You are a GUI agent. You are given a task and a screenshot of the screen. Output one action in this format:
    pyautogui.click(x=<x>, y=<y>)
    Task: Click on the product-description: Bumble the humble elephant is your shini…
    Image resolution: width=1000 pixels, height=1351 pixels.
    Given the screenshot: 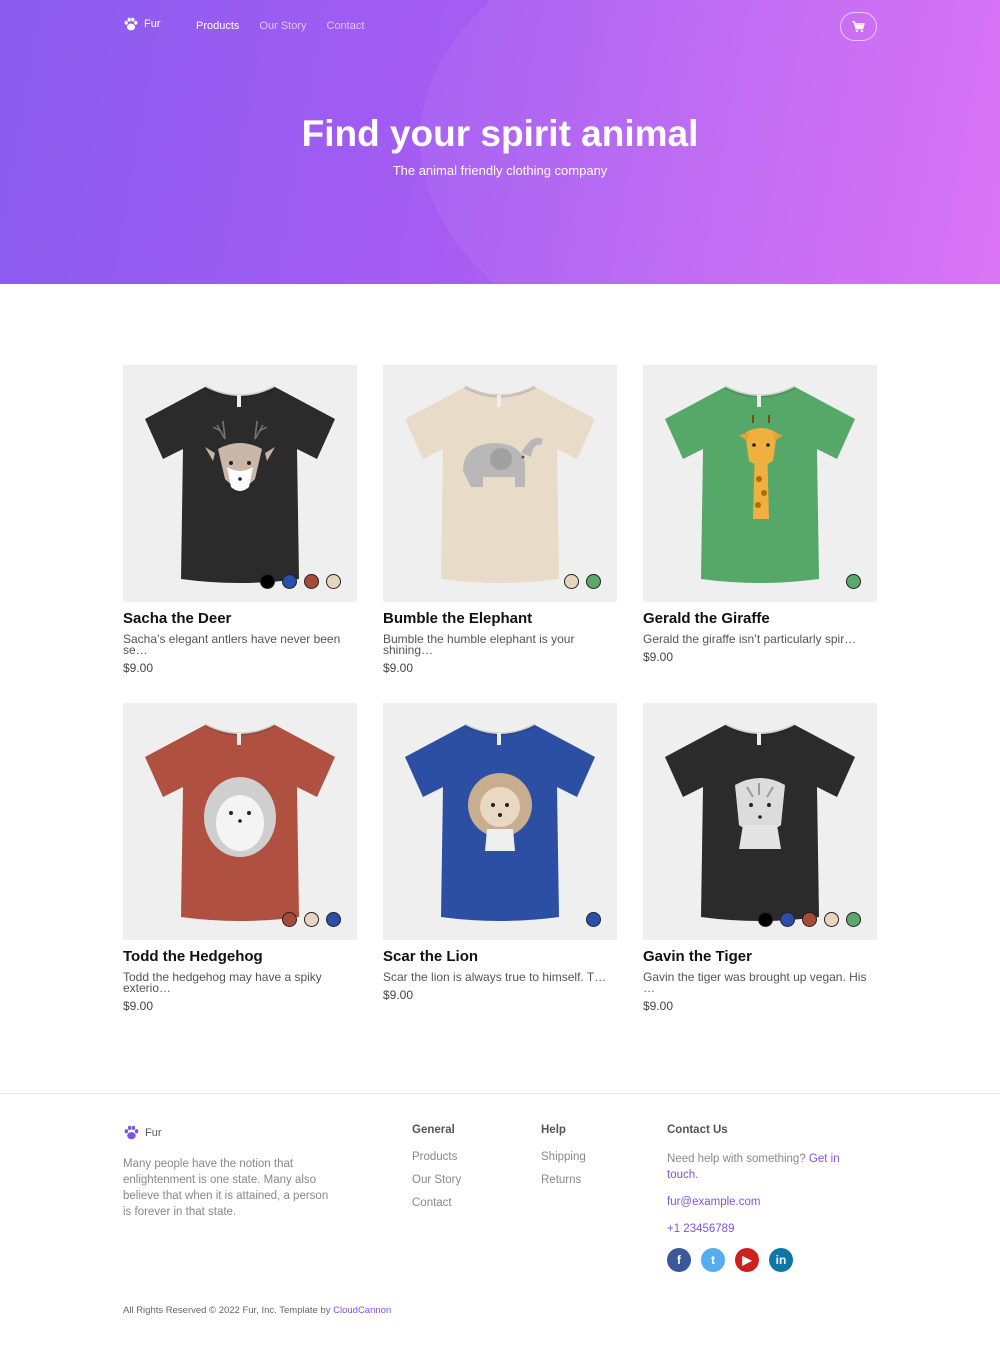 What is the action you would take?
    pyautogui.click(x=479, y=644)
    